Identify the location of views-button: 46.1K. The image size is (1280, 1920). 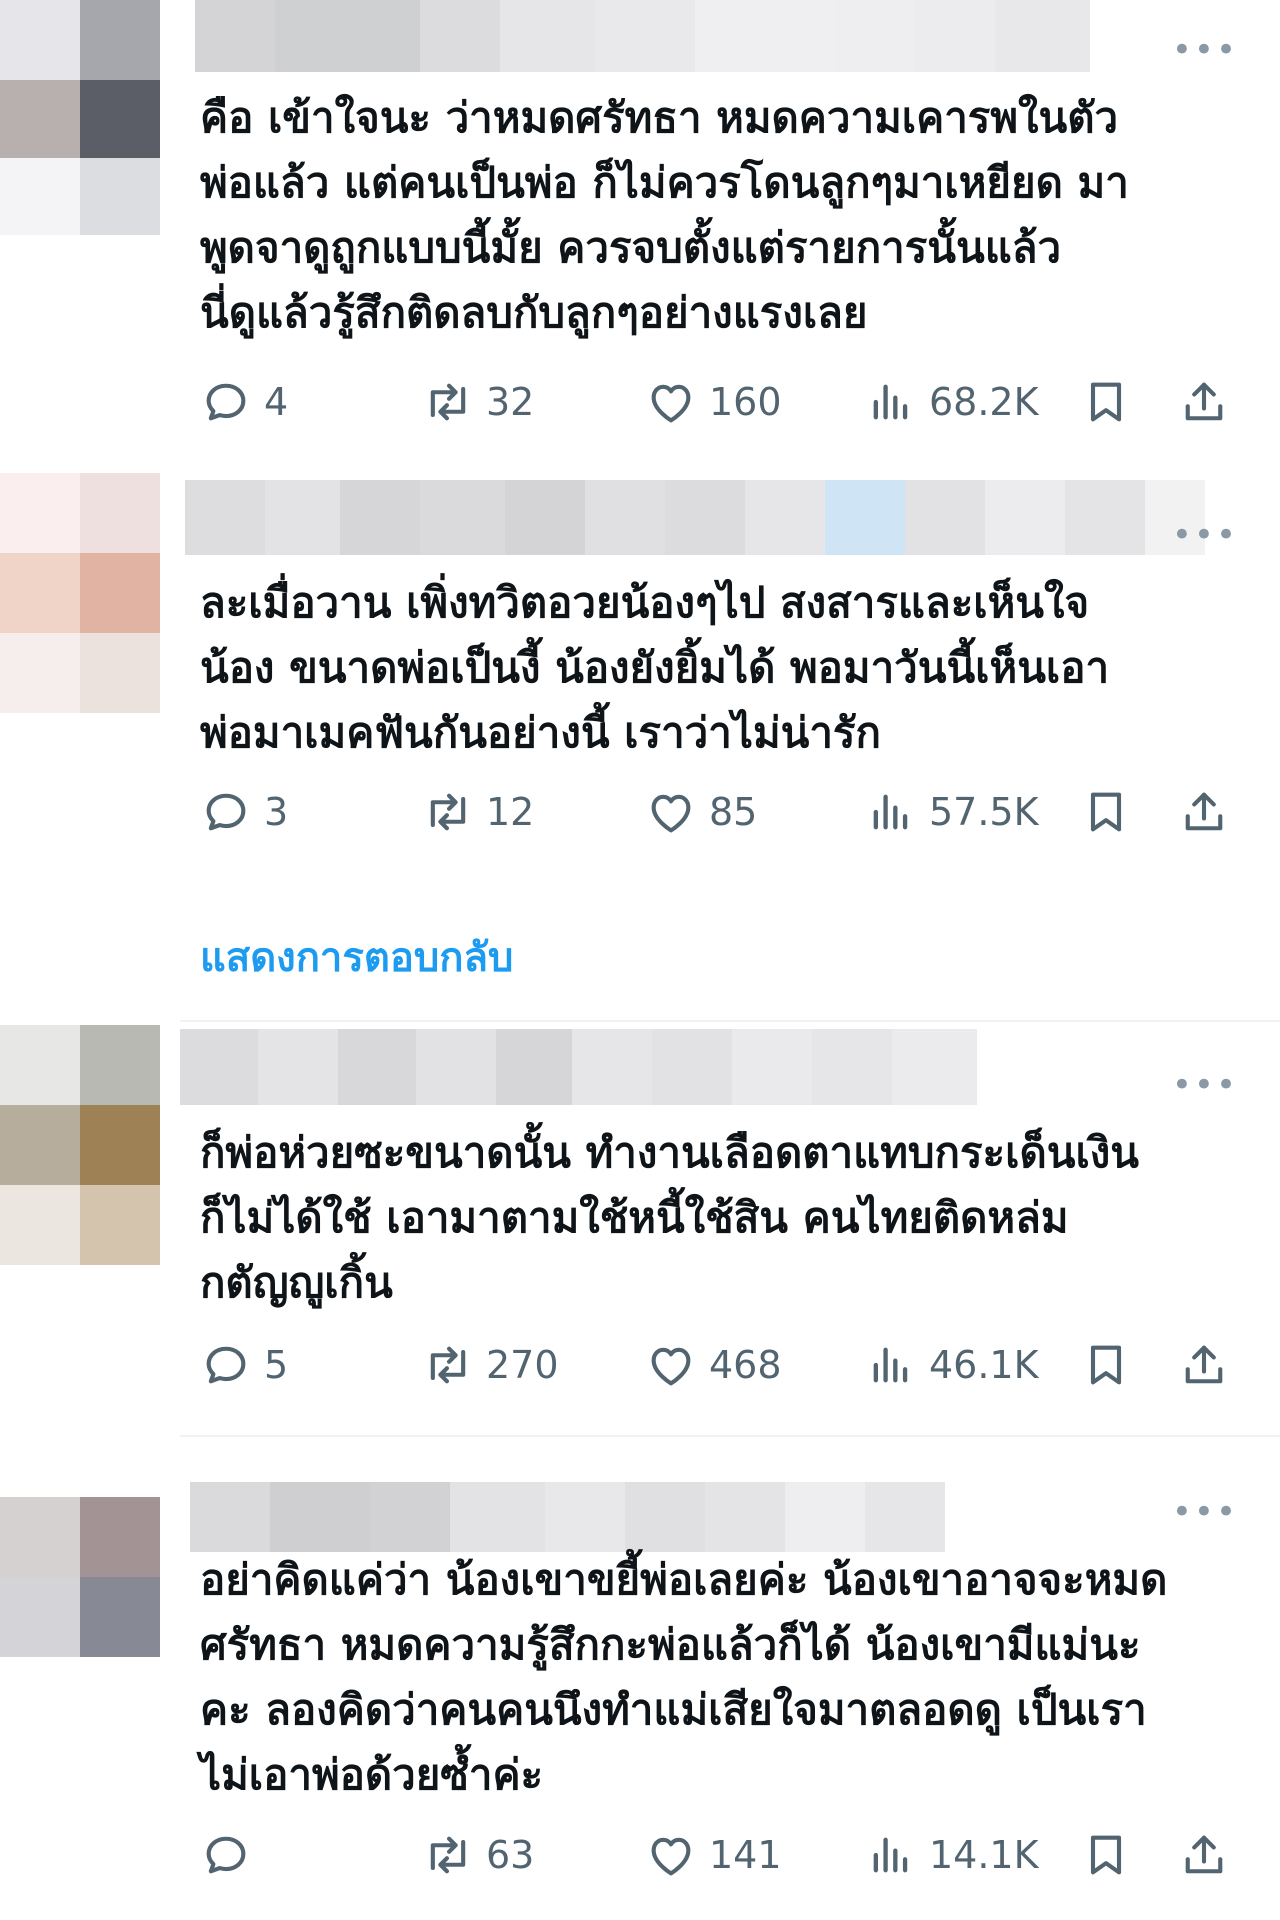
(952, 1365).